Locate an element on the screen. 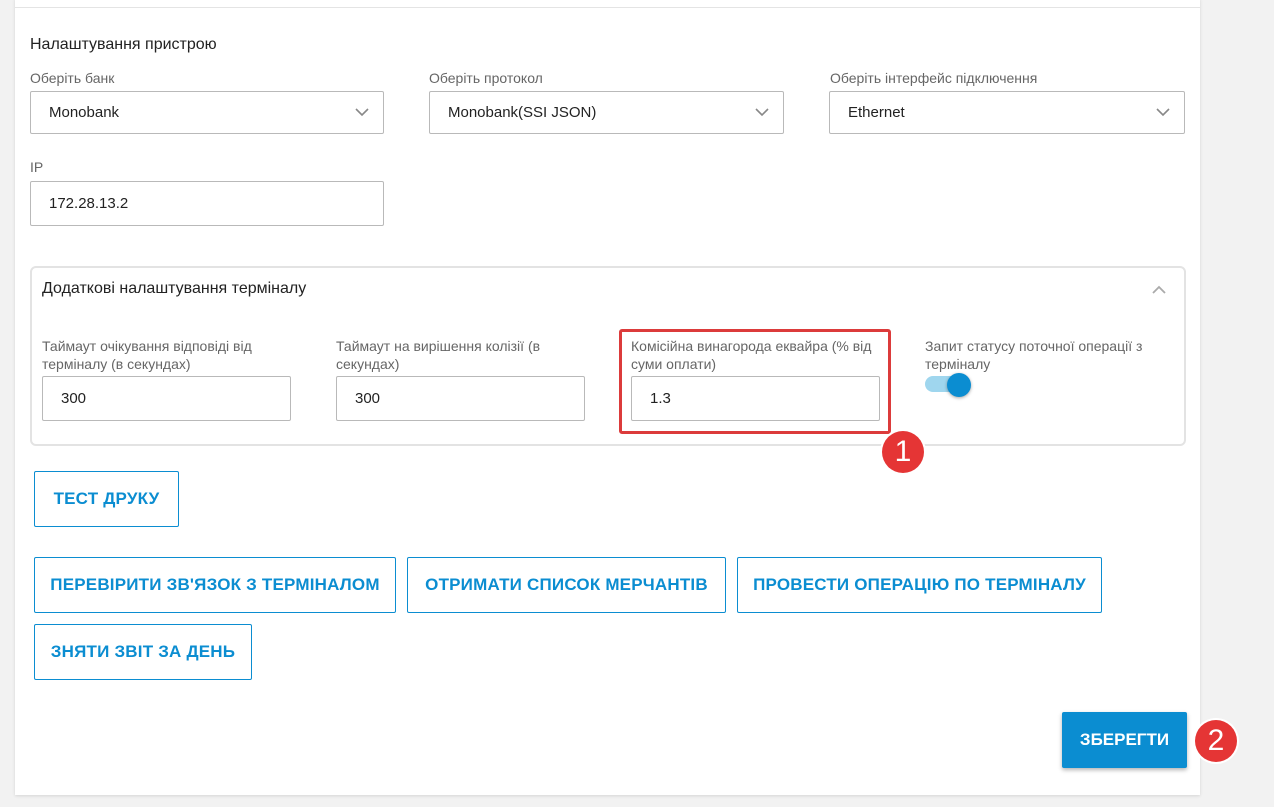 The height and width of the screenshot is (807, 1274). device-settings-title: Налаштування пристрою is located at coordinates (123, 44).